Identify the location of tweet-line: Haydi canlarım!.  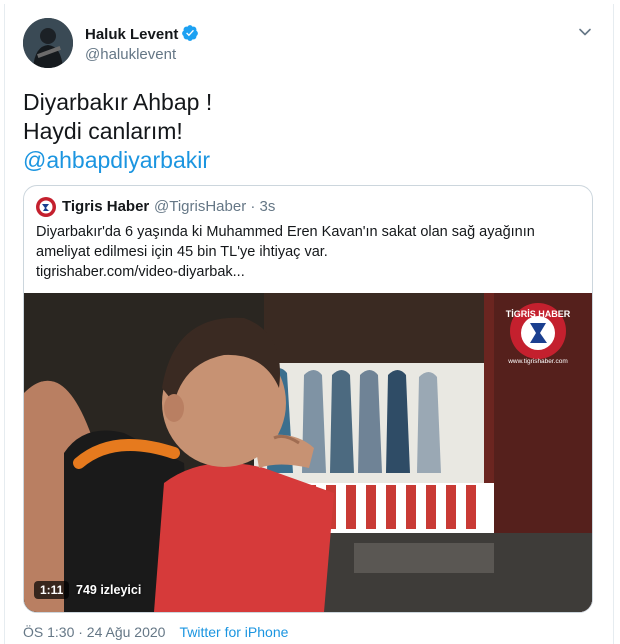
(103, 131).